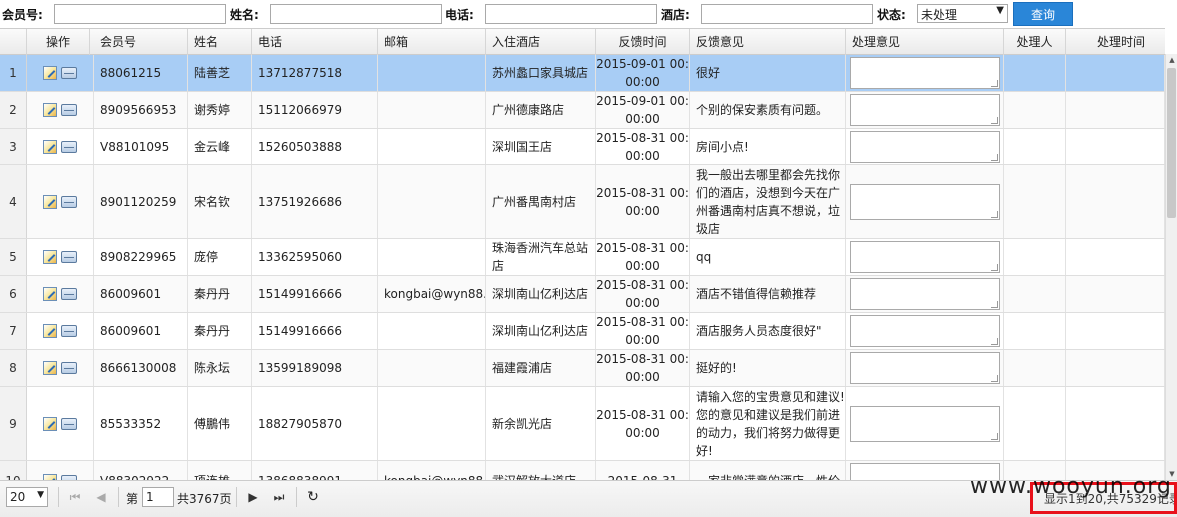  What do you see at coordinates (1043, 14) in the screenshot?
I see `query-button: 查询` at bounding box center [1043, 14].